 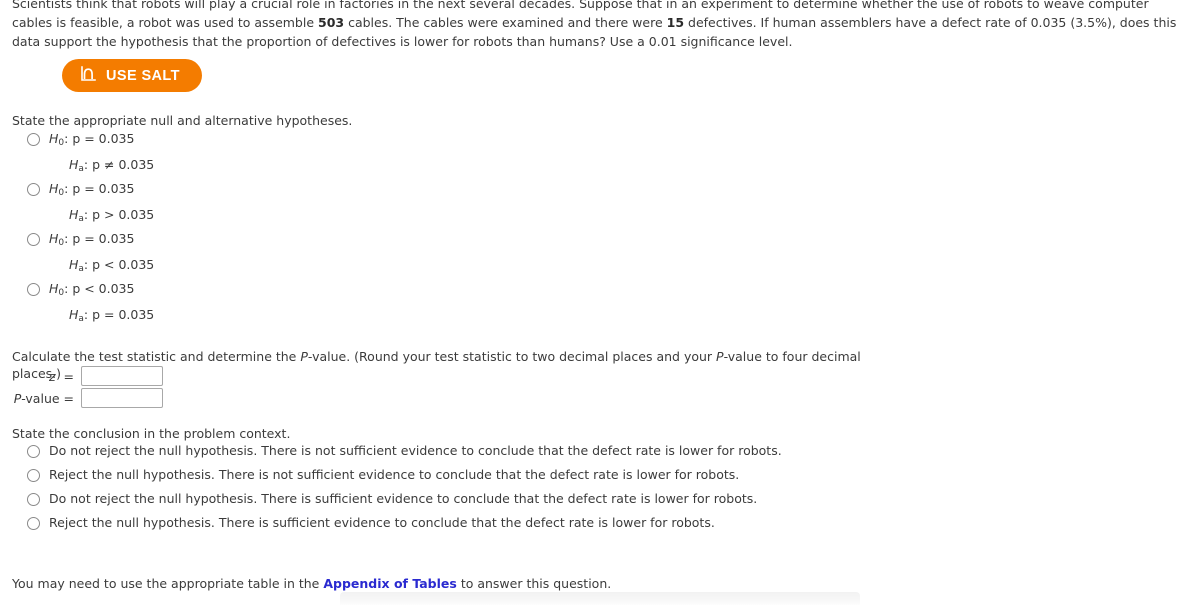 I want to click on hypothesis-option-3: H0: p = 0.035 Ha: p < 0.035, so click(x=90, y=254).